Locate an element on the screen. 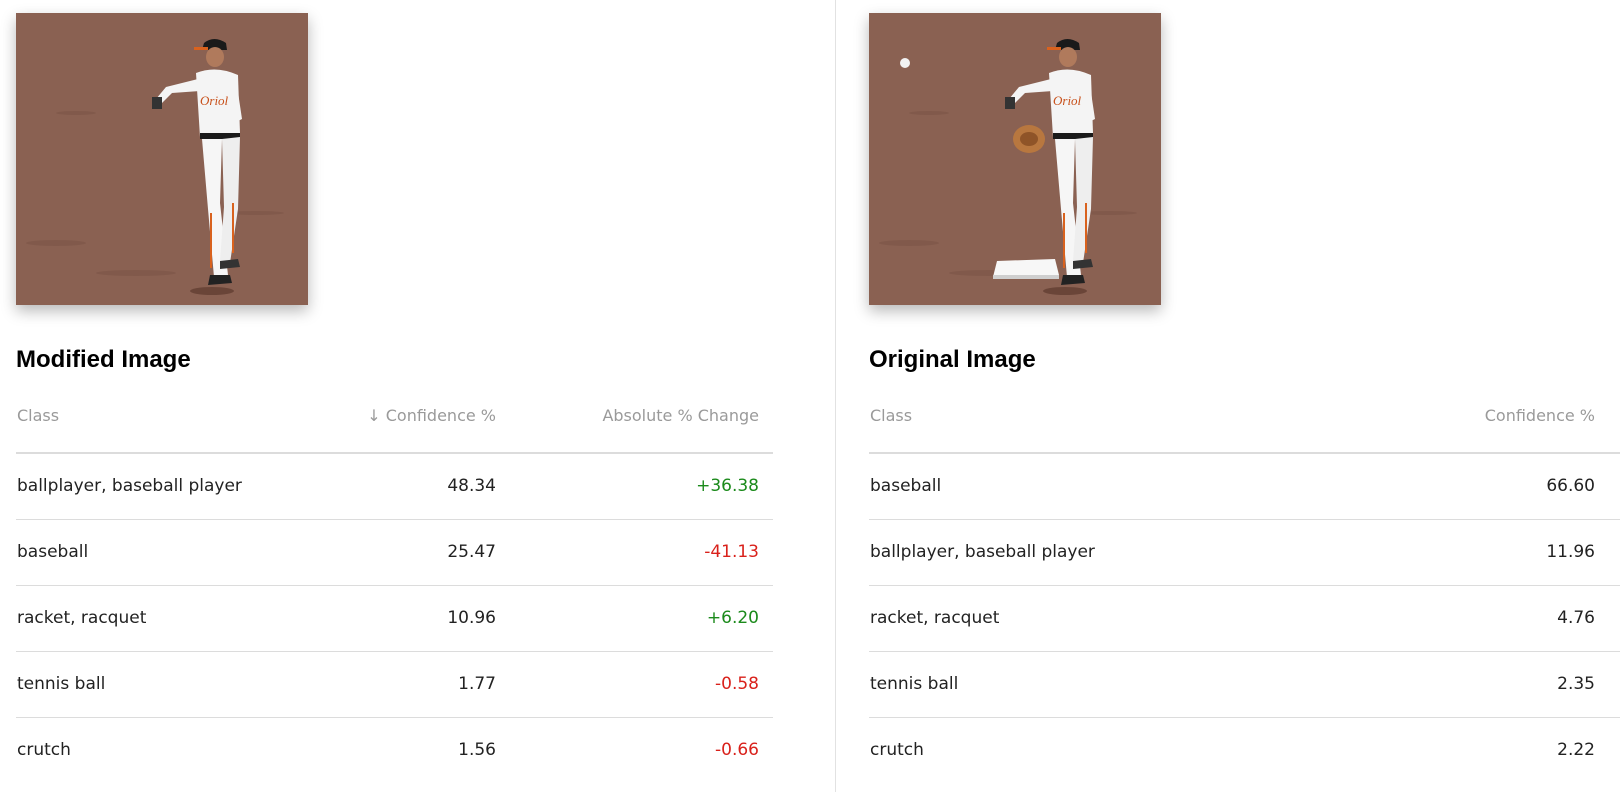  modified-image-title: Modified Image is located at coordinates (103, 359).